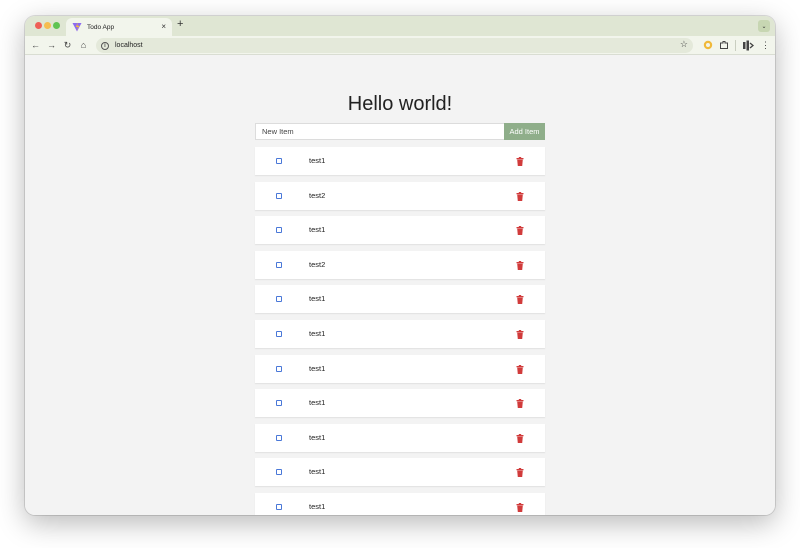 The image size is (800, 548). I want to click on bookmark-star-icon: ☆, so click(684, 44).